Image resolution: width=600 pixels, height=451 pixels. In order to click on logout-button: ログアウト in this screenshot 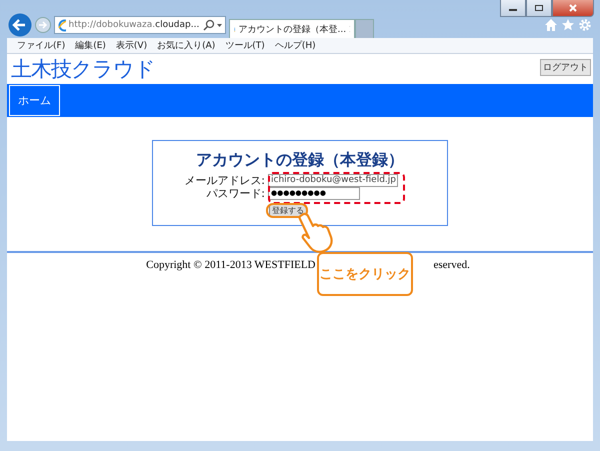, I will do `click(565, 67)`.